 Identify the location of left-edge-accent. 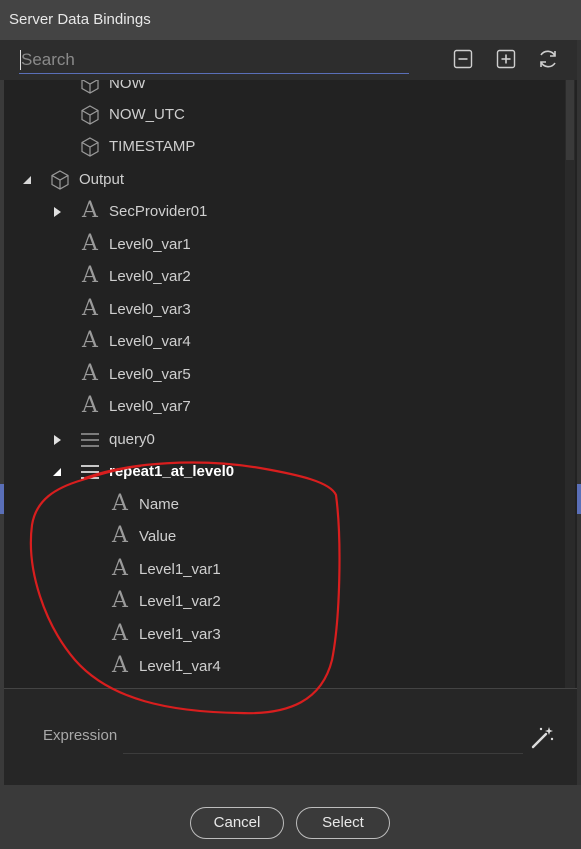
(2, 499).